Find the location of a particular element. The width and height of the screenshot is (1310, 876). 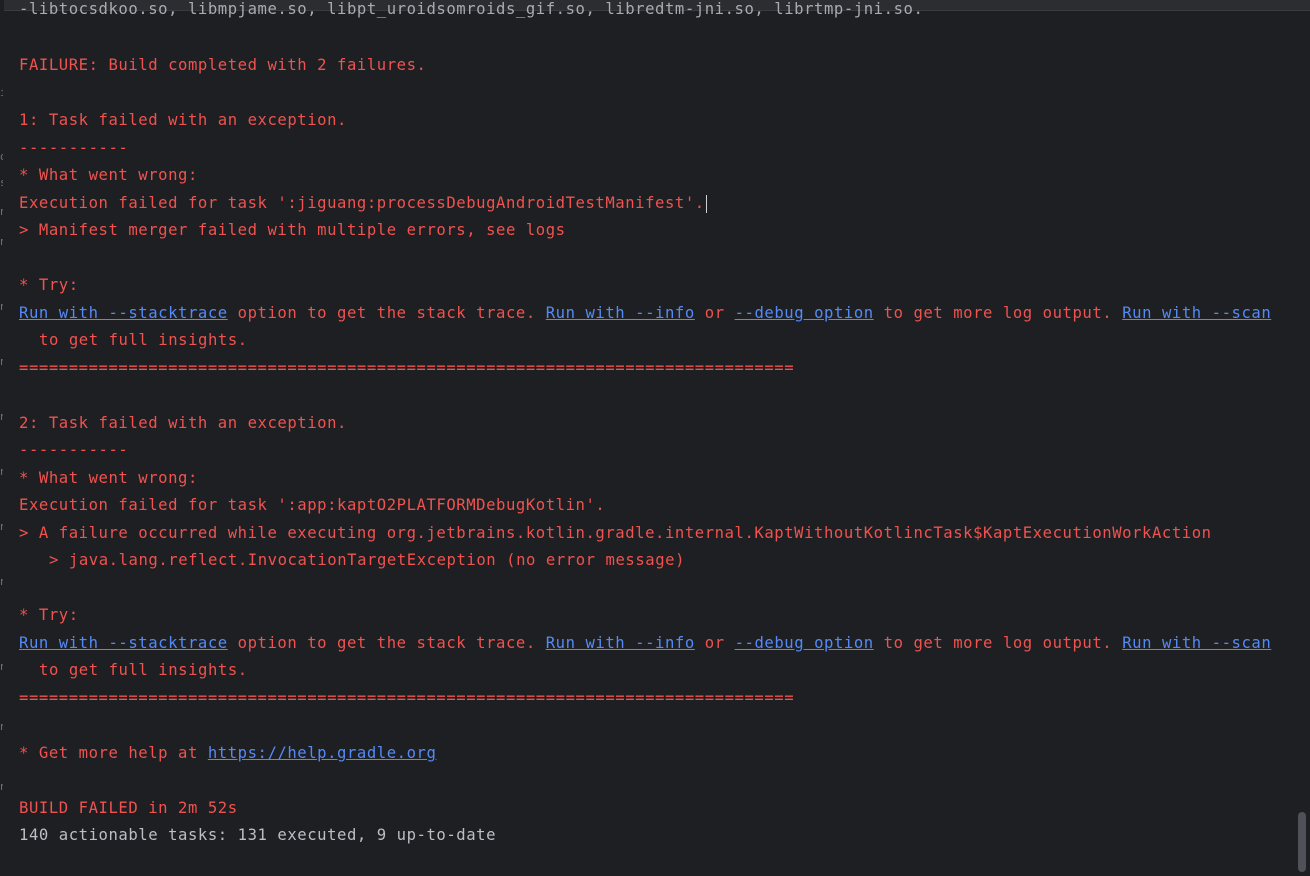

help-prefix: * Get more help at is located at coordinates (113, 753).